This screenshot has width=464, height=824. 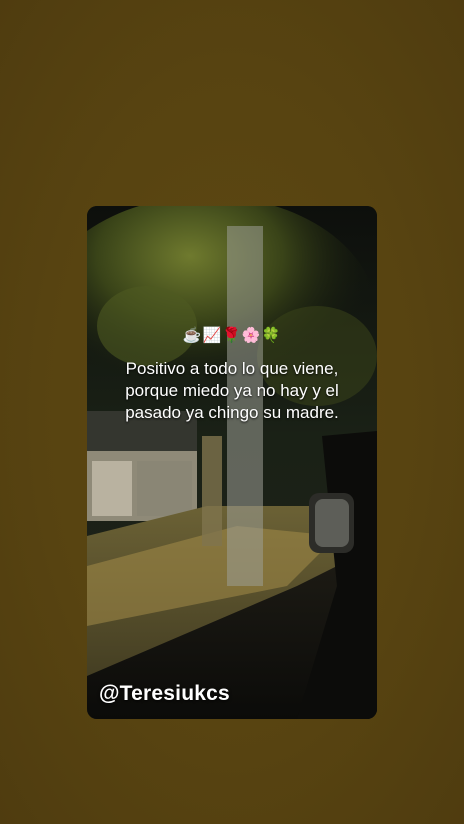 What do you see at coordinates (232, 335) in the screenshot?
I see `emoji-row: ☕📈🌹🌸🍀` at bounding box center [232, 335].